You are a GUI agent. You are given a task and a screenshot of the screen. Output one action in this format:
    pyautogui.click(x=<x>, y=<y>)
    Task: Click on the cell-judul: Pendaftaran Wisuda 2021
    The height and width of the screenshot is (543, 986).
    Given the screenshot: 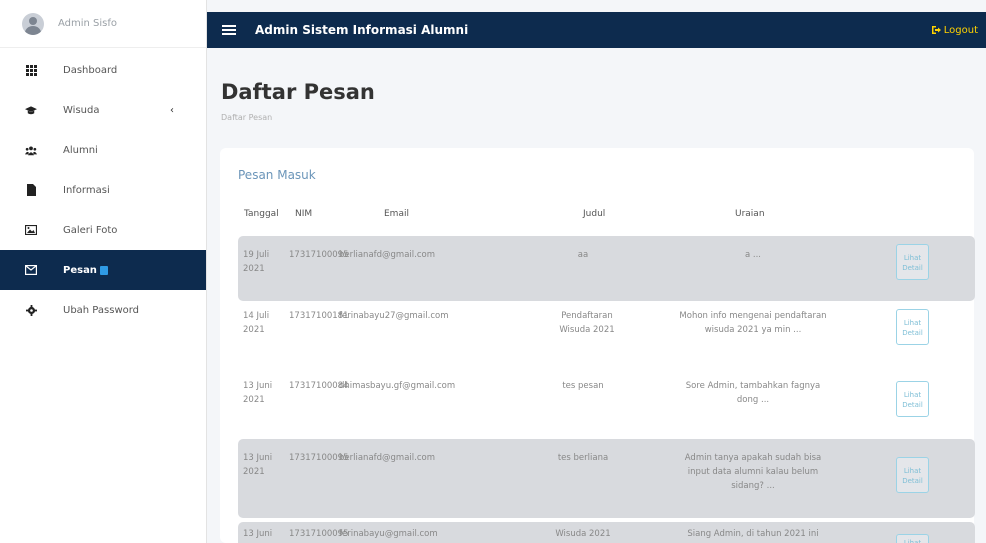 What is the action you would take?
    pyautogui.click(x=587, y=323)
    